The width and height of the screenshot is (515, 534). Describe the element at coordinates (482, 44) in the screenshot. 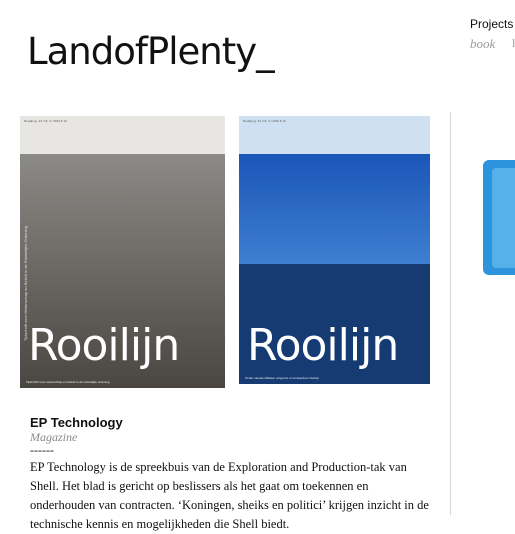

I see `nav-book: book` at that location.